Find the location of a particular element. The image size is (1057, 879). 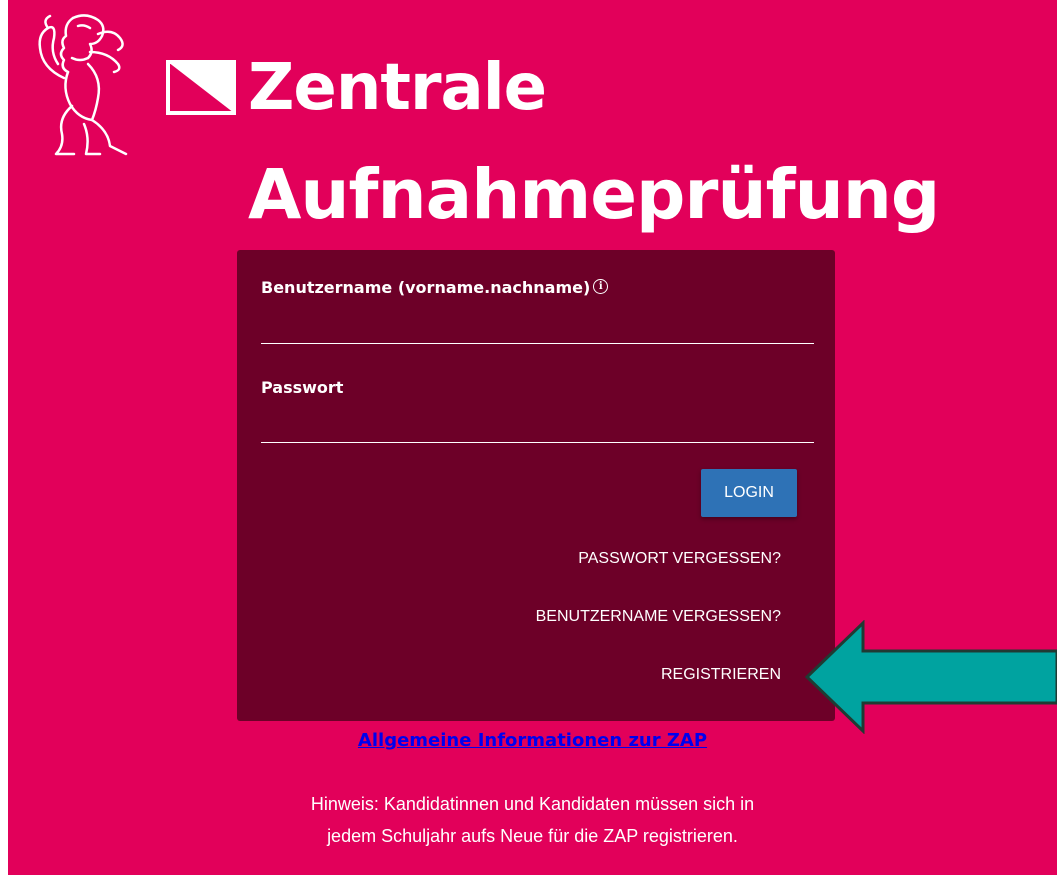

page-title-line-1: Zentrale is located at coordinates (397, 88).